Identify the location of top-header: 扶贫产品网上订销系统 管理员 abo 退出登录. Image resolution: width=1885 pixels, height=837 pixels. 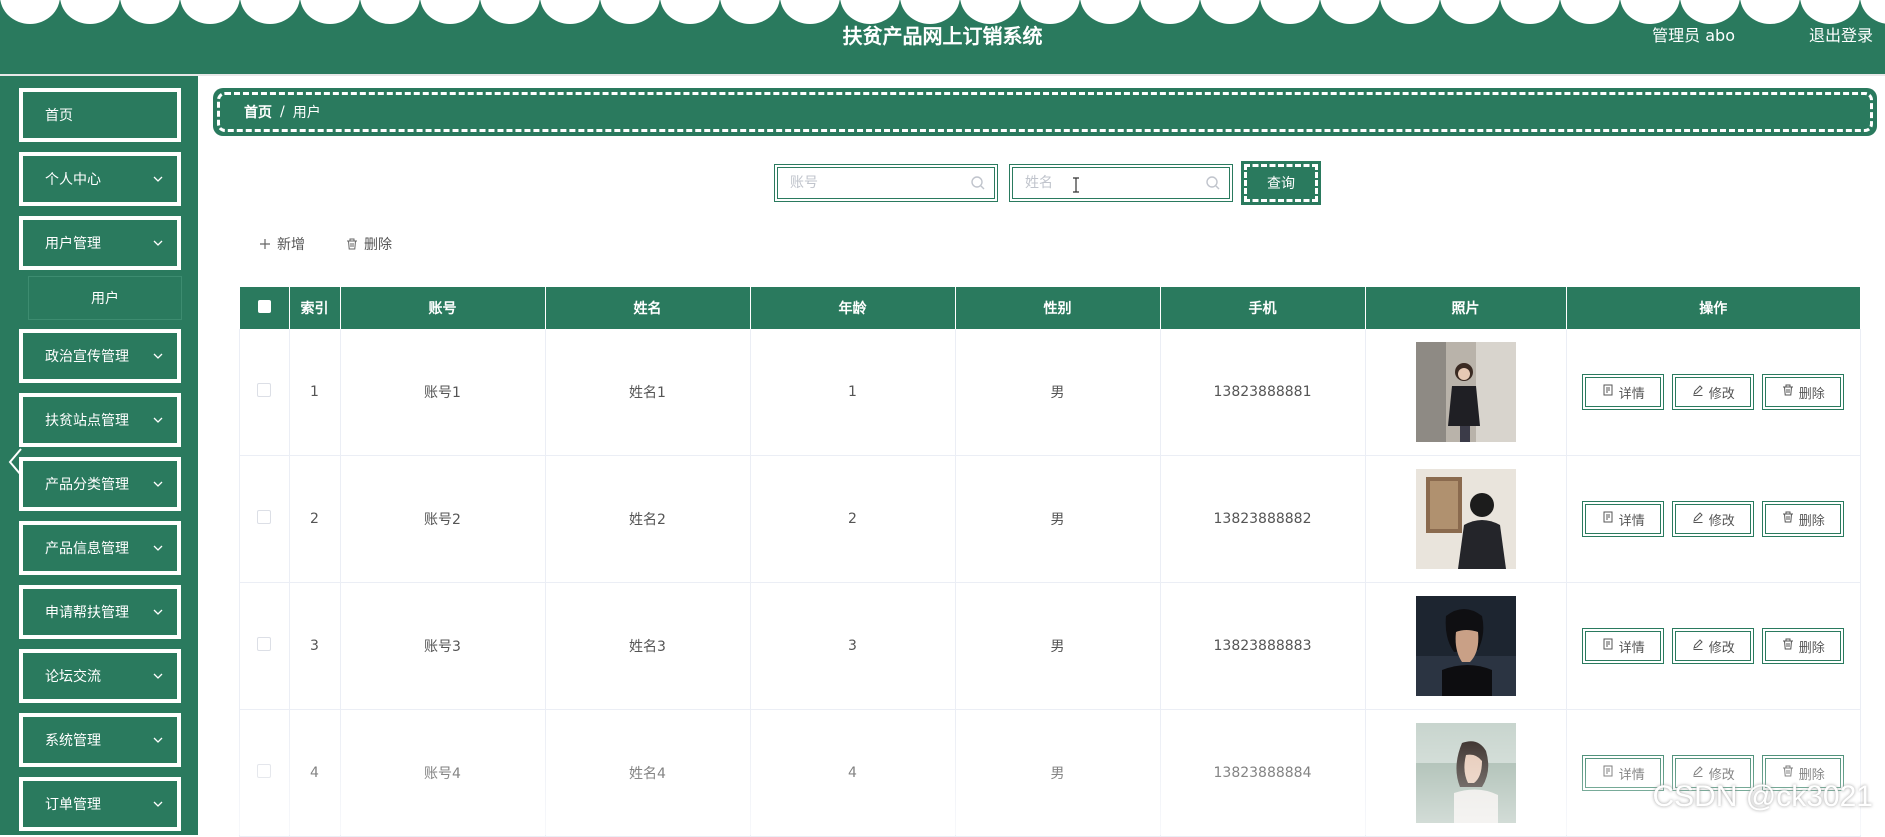
(942, 37).